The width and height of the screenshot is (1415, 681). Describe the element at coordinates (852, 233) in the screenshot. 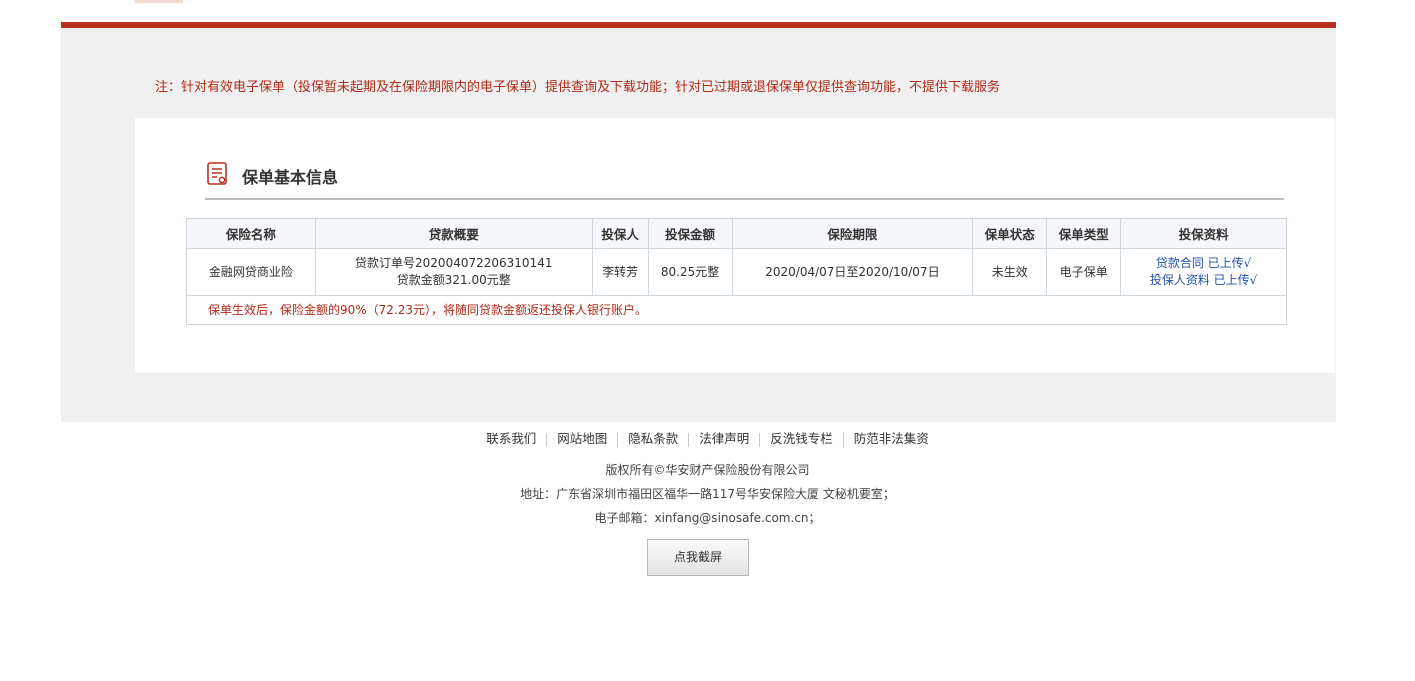

I see `column-header: 保险期限` at that location.